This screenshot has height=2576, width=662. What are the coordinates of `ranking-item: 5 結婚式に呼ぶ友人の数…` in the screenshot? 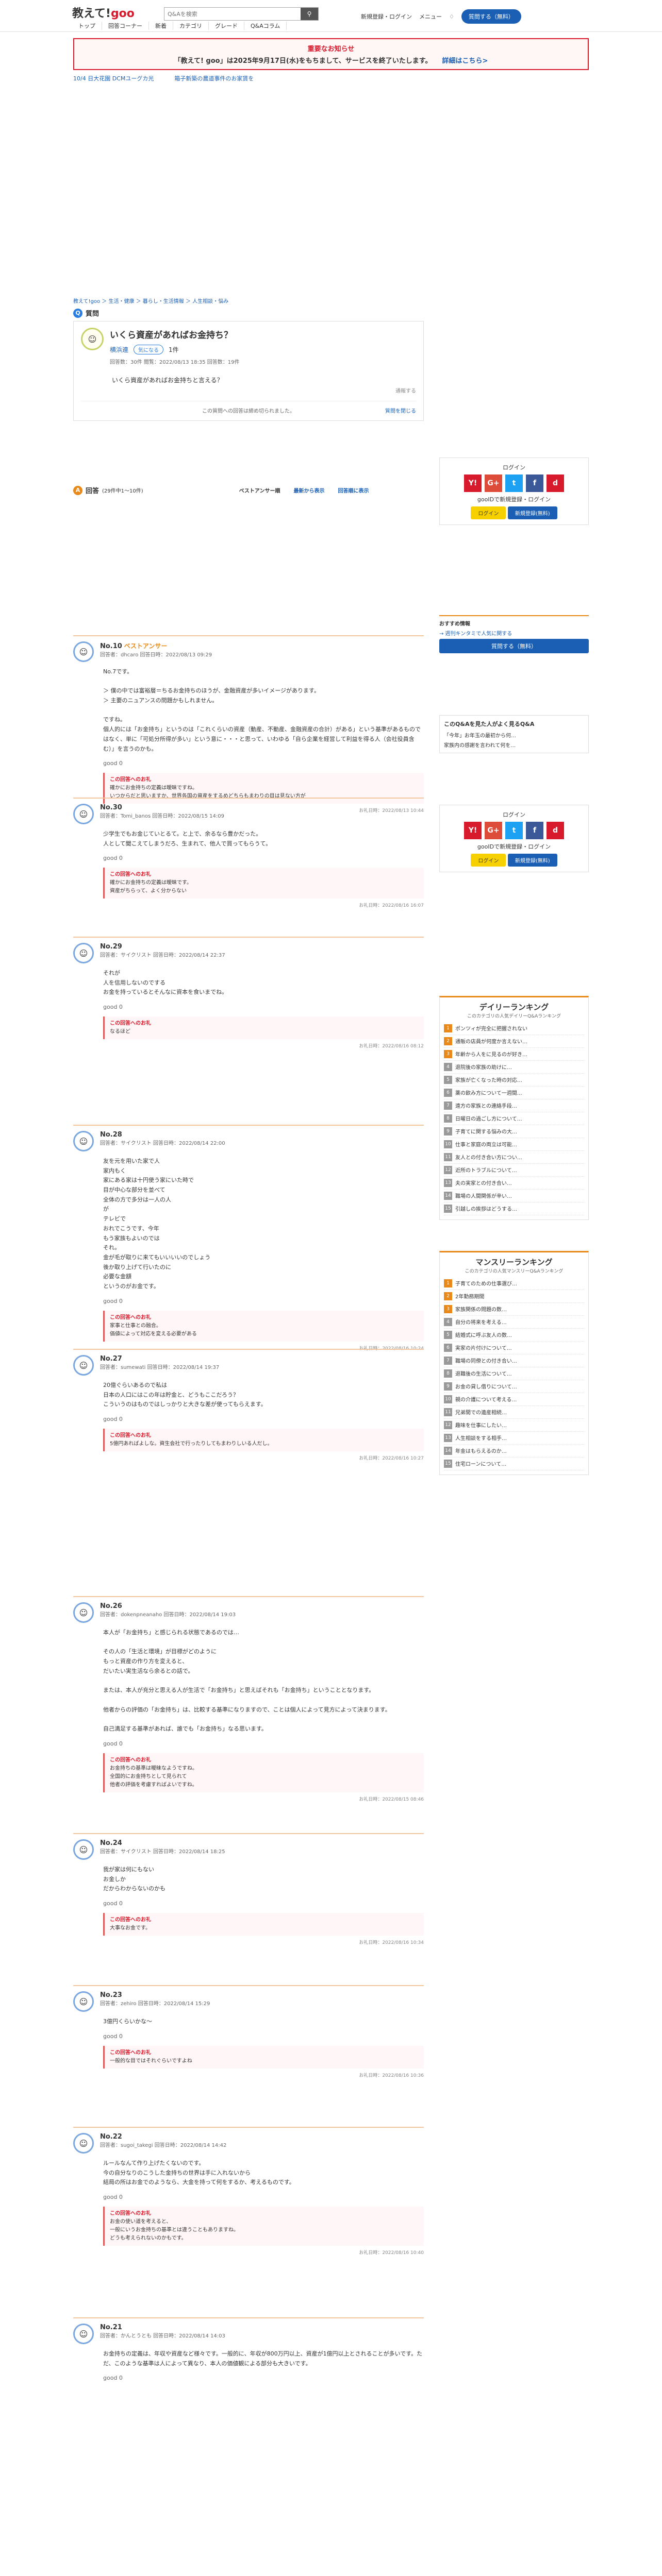 It's located at (514, 1335).